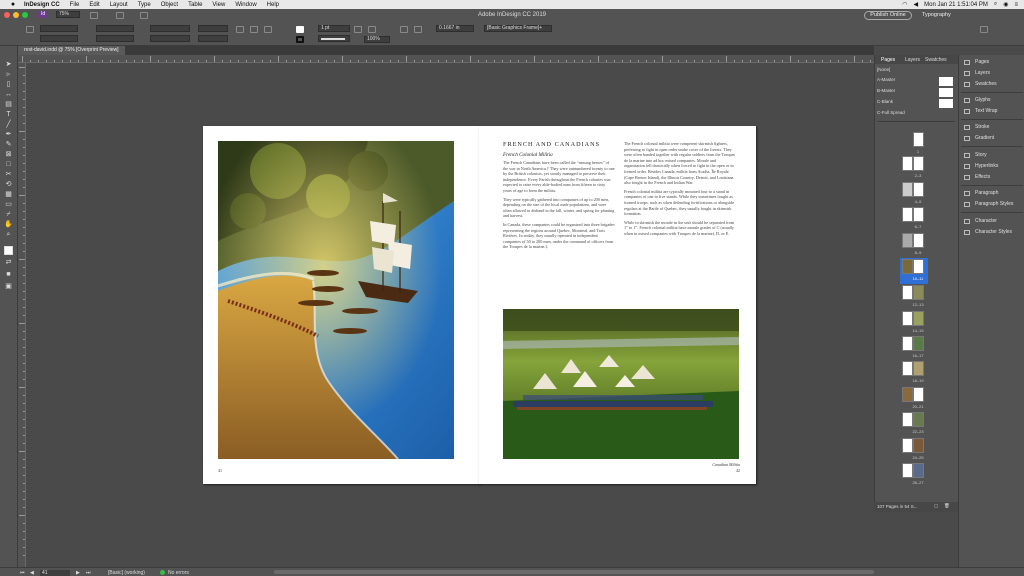  Describe the element at coordinates (574, 572) in the screenshot. I see `horizontal-scrollbar` at that location.